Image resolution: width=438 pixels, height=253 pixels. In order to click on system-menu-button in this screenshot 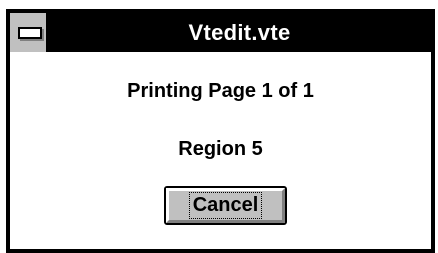, I will do `click(29, 32)`.